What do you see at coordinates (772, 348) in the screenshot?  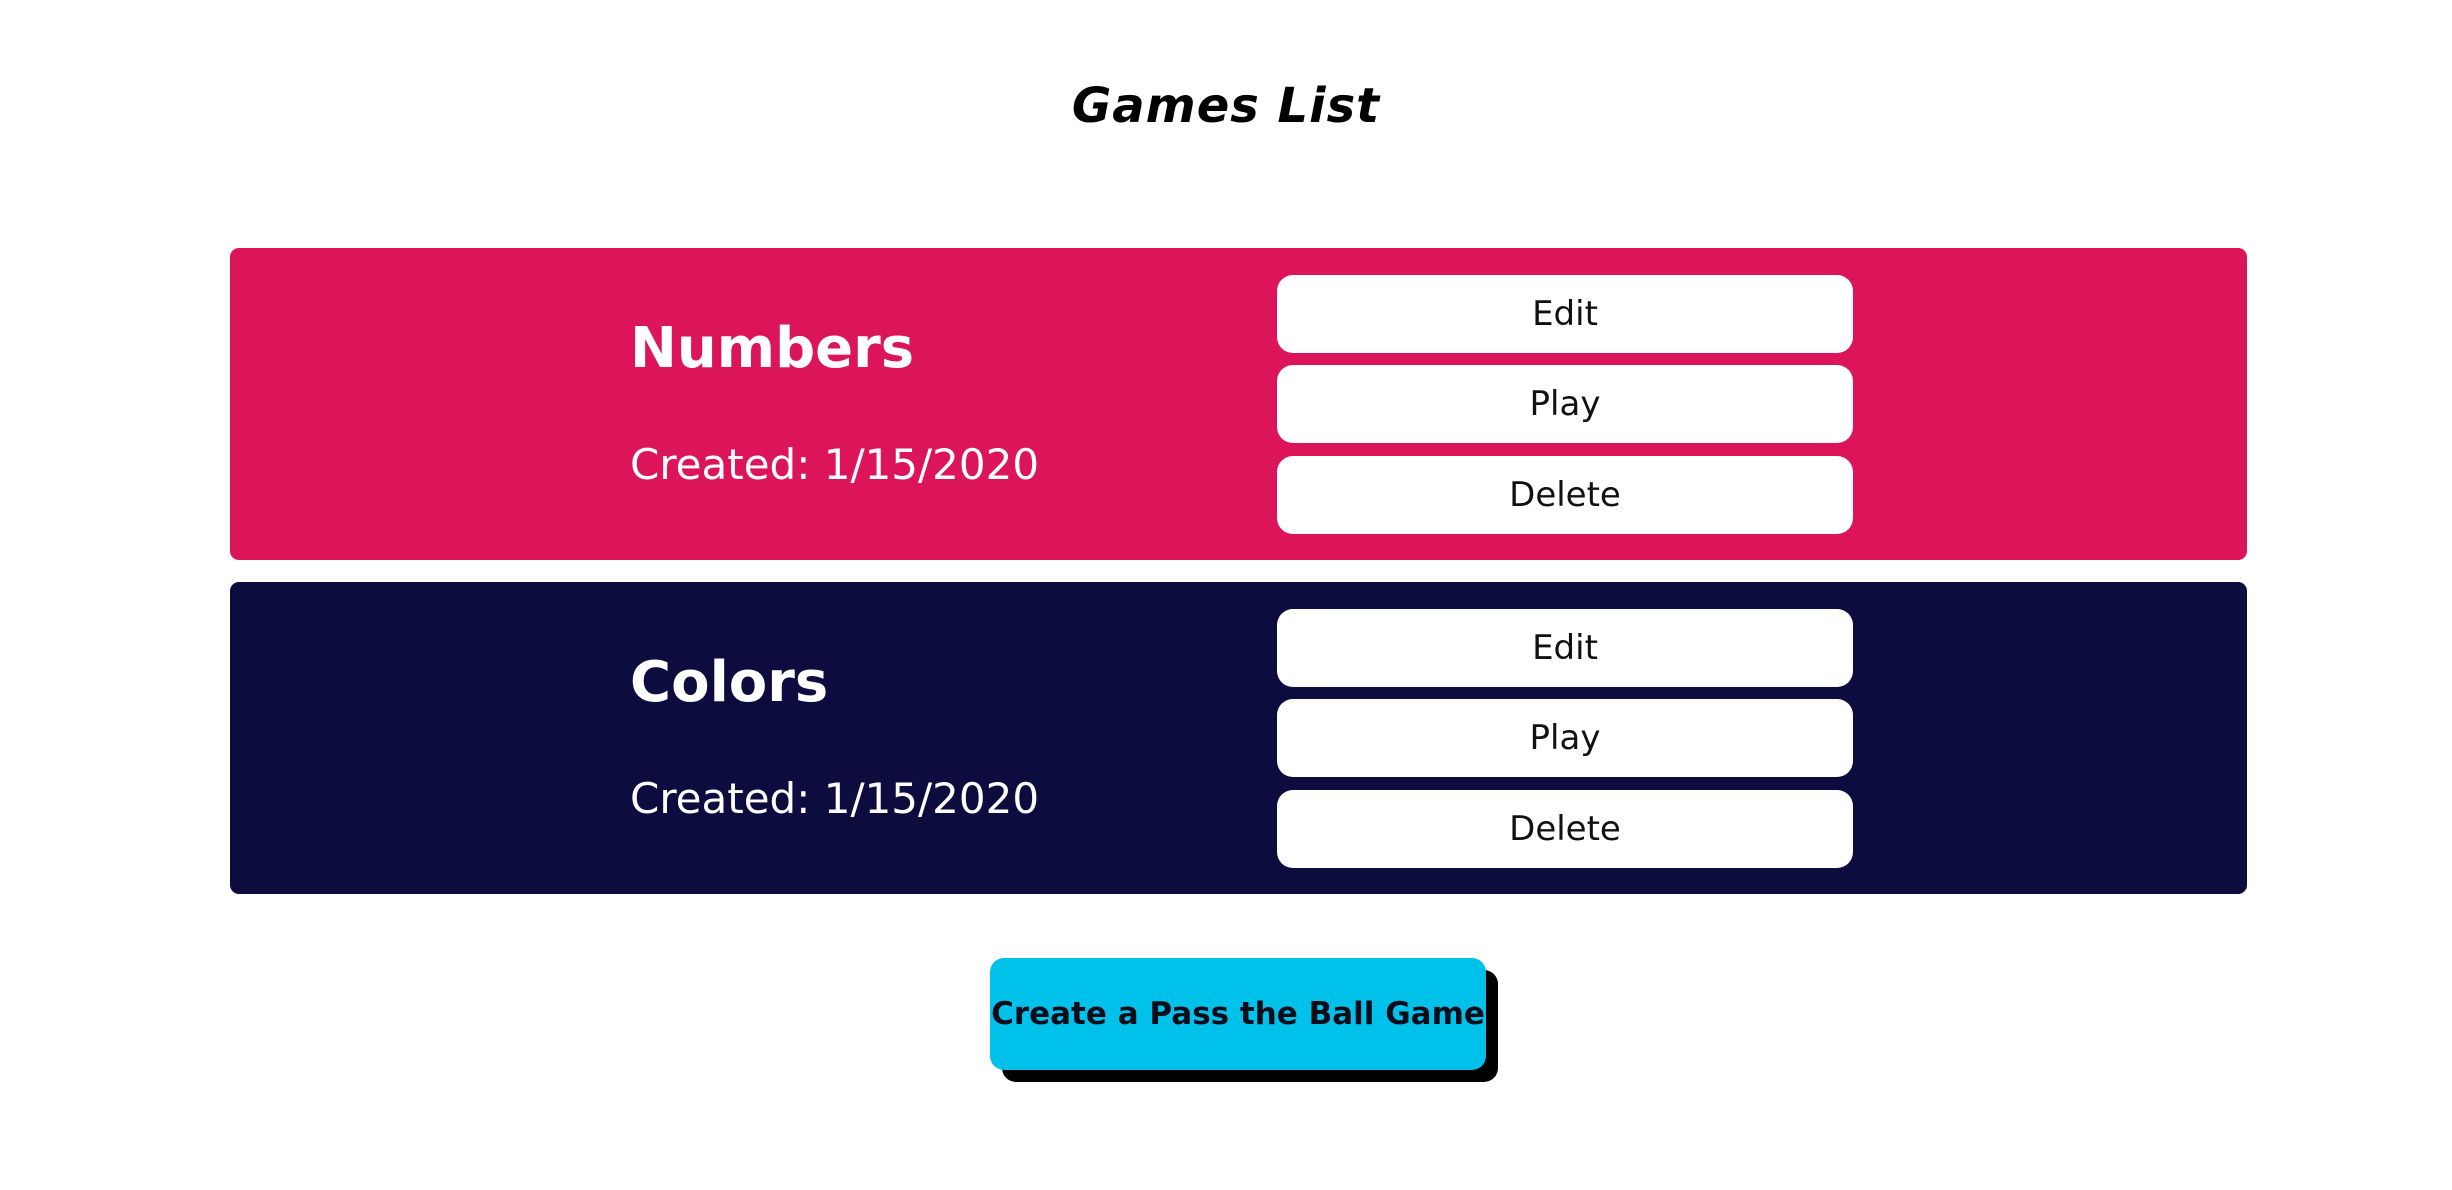 I see `game-name: Numbers` at bounding box center [772, 348].